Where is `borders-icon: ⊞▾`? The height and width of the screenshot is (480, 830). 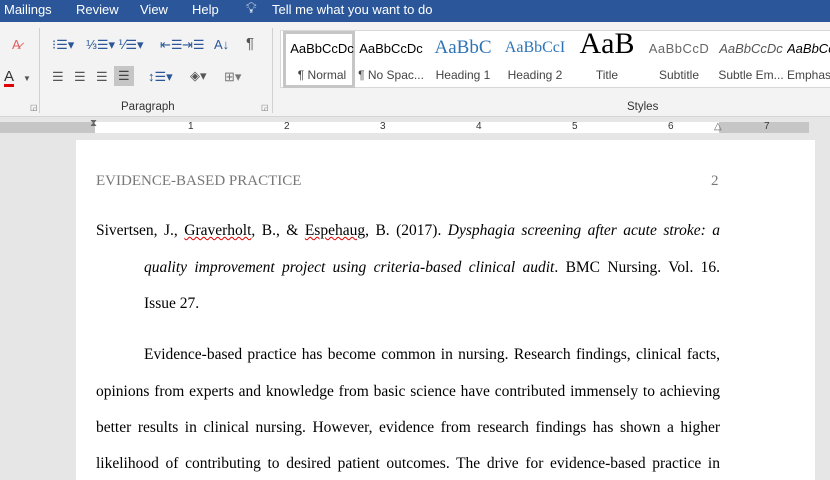
borders-icon: ⊞▾ is located at coordinates (232, 77).